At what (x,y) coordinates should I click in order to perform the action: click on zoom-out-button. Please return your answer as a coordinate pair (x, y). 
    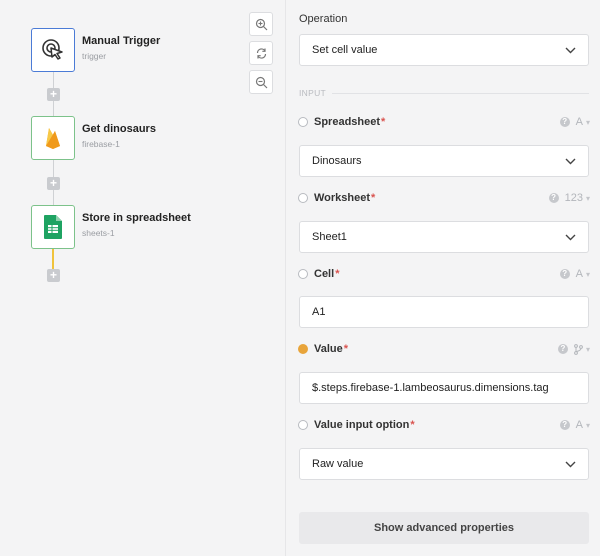
    Looking at the image, I should click on (261, 82).